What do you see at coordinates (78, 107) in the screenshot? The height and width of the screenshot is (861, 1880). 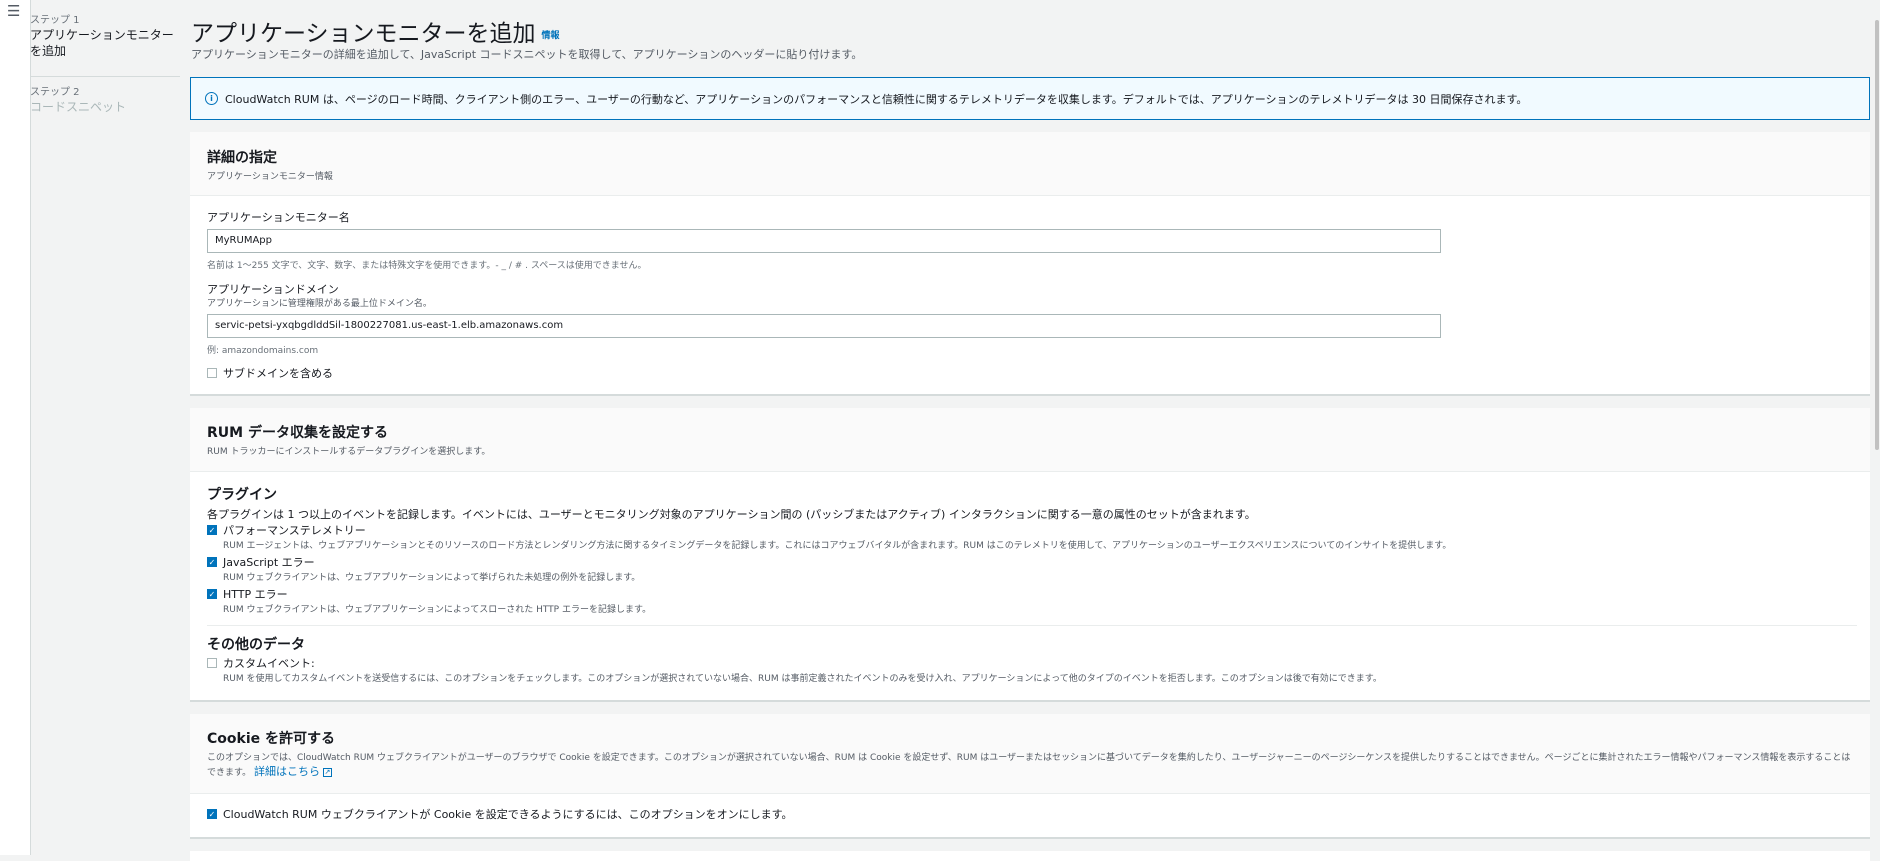 I see `step-2-title: コードスニペット` at bounding box center [78, 107].